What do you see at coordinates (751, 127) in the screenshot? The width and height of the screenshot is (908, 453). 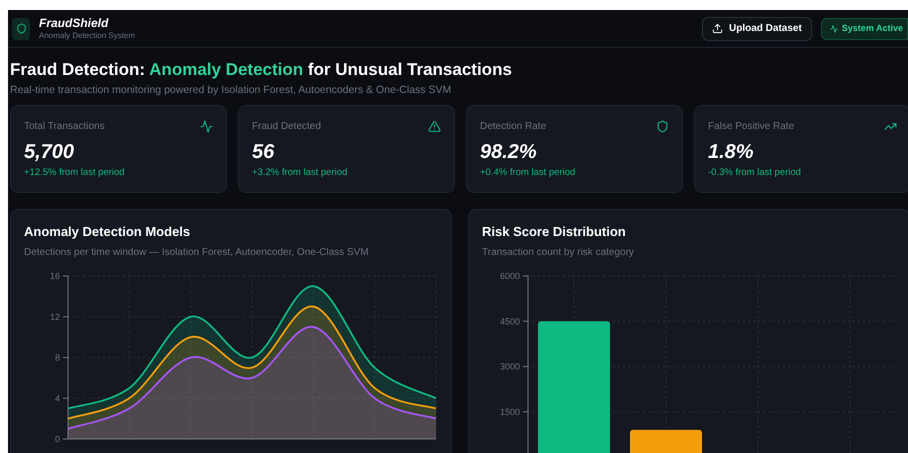 I see `metric-label: False Positive Rate` at bounding box center [751, 127].